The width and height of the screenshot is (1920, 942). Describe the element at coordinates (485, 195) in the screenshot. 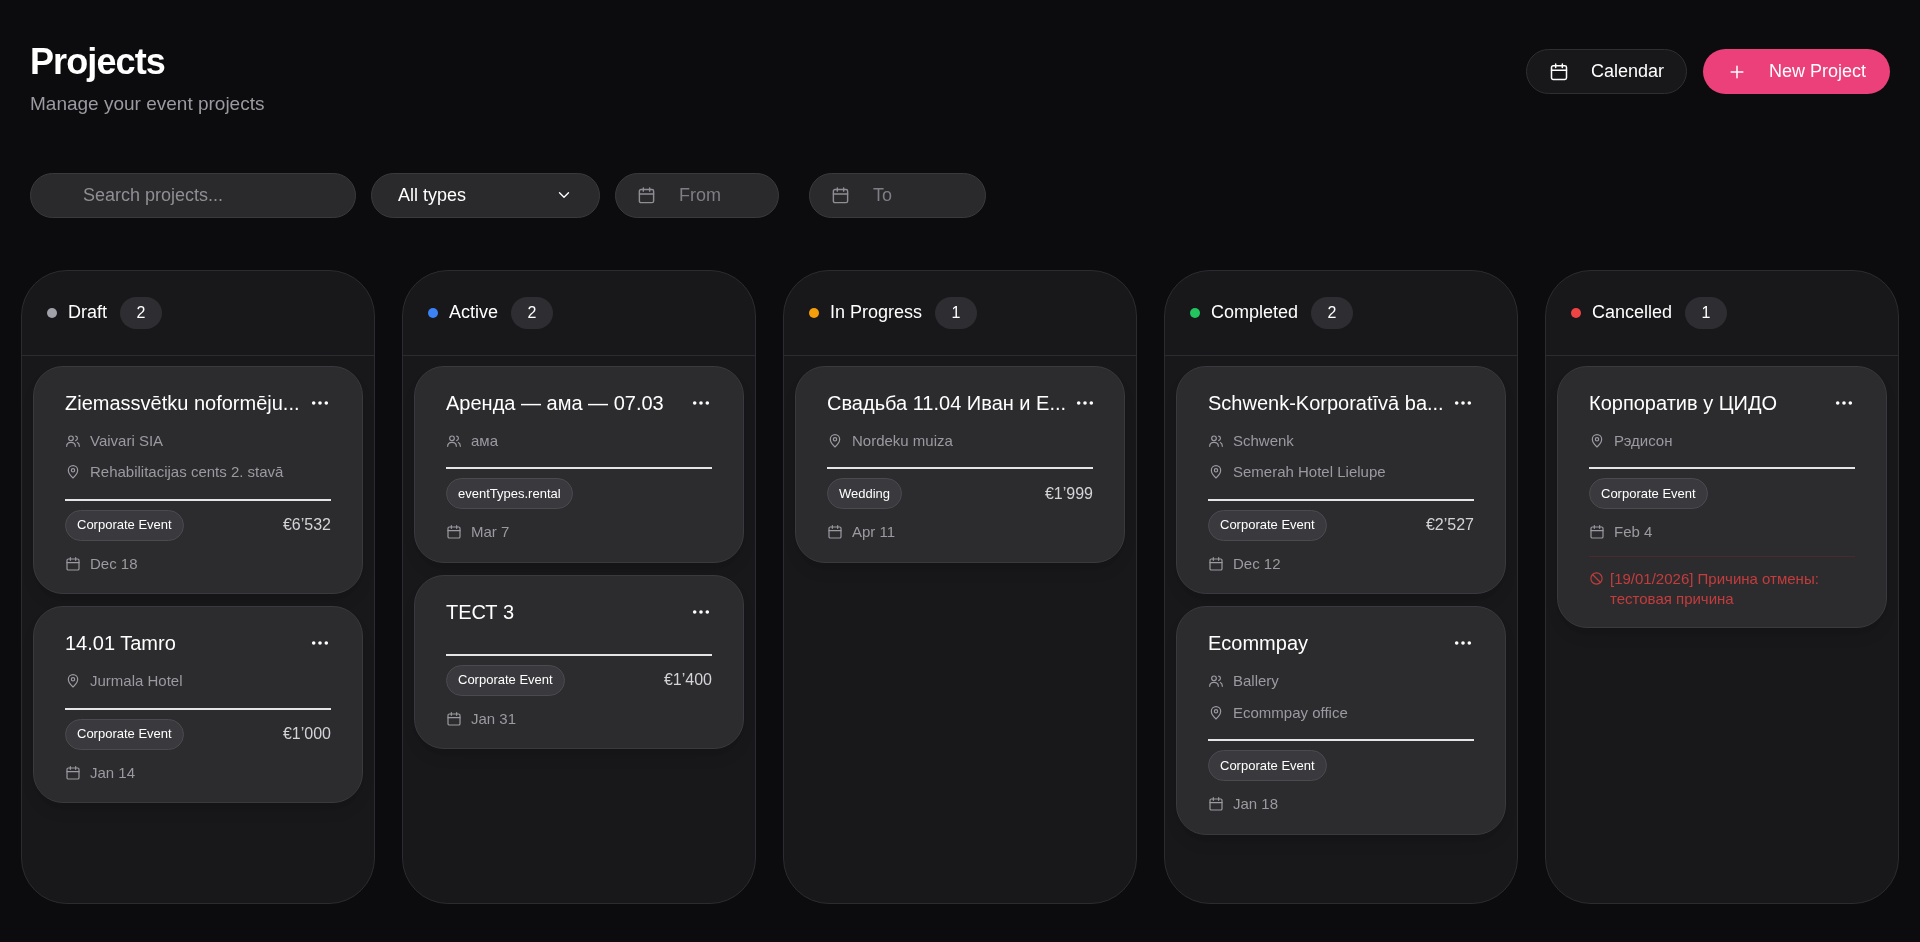

I see `type-dropdown: All types` at that location.